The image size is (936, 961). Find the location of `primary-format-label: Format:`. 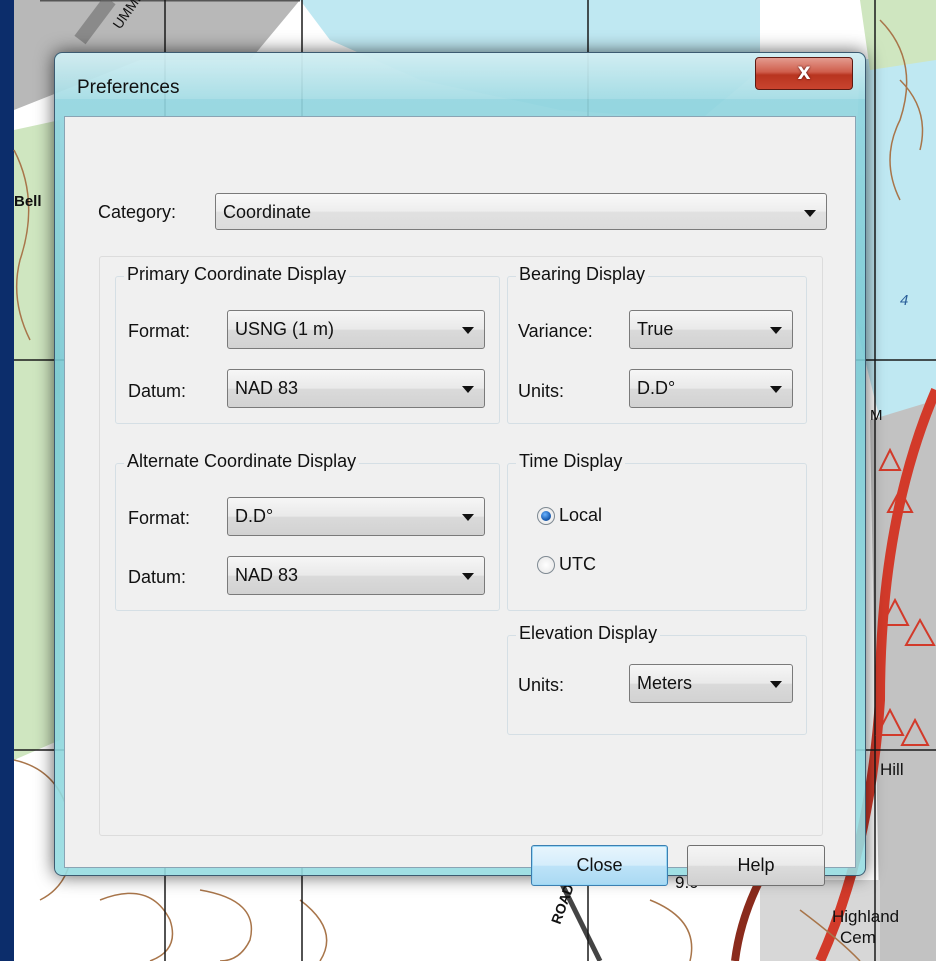

primary-format-label: Format: is located at coordinates (159, 331).